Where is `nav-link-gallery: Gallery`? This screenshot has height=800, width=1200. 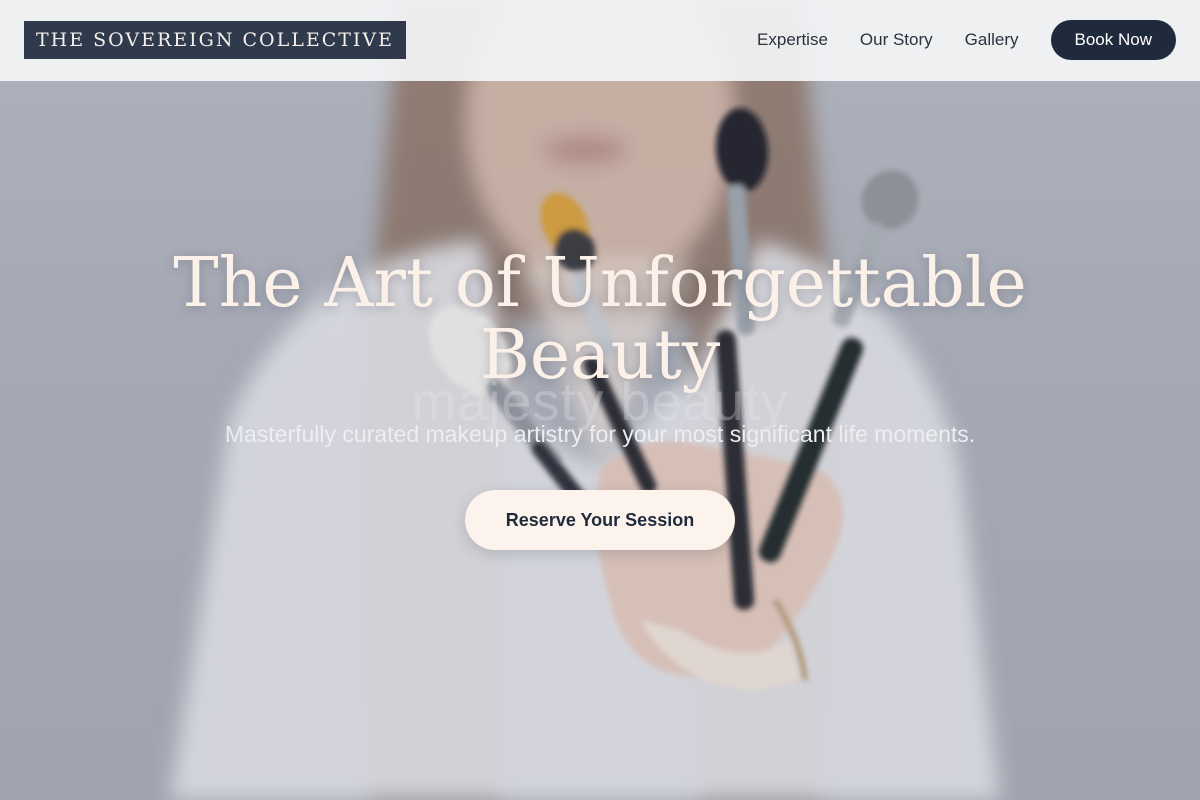 nav-link-gallery: Gallery is located at coordinates (992, 40).